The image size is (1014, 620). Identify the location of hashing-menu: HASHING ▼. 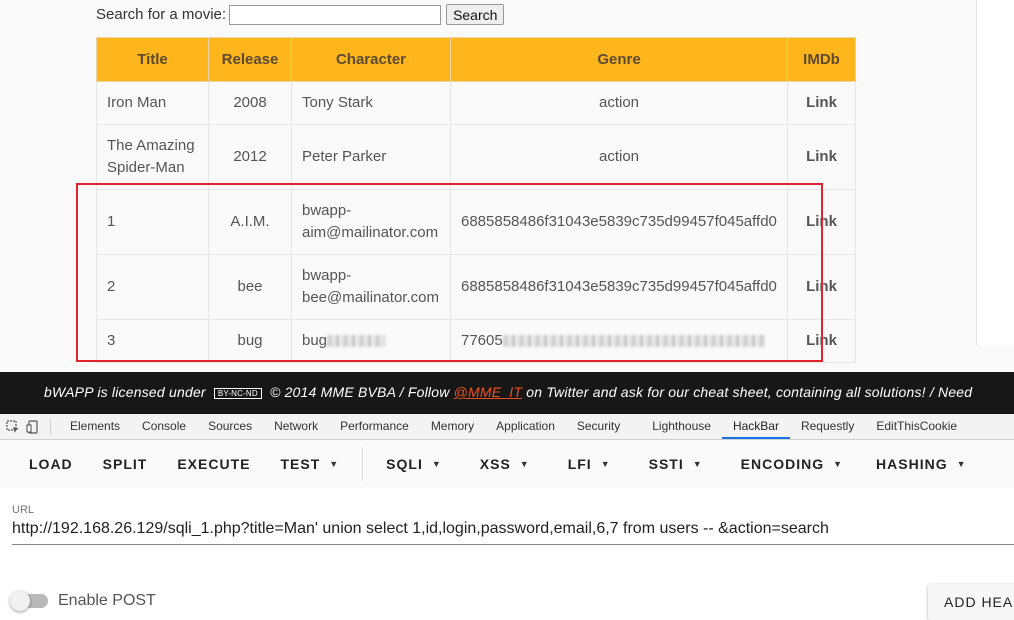
(919, 464).